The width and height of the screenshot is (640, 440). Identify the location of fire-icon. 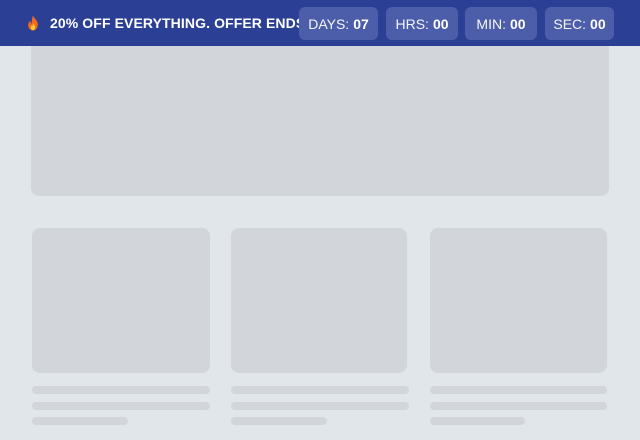
(33, 23).